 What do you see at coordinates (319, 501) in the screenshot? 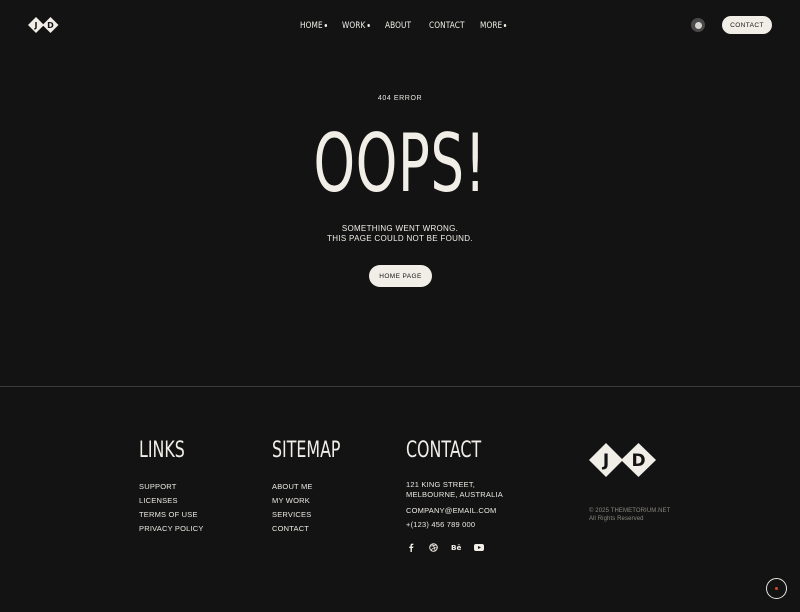
I see `footer-link-my-work: MY WORK` at bounding box center [319, 501].